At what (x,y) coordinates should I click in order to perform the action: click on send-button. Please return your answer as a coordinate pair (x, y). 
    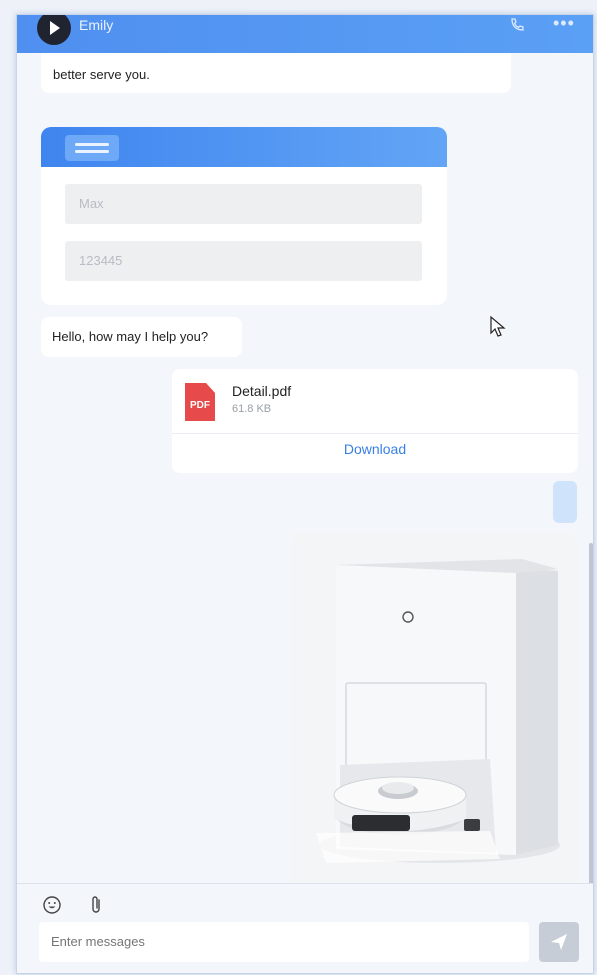
    Looking at the image, I should click on (559, 942).